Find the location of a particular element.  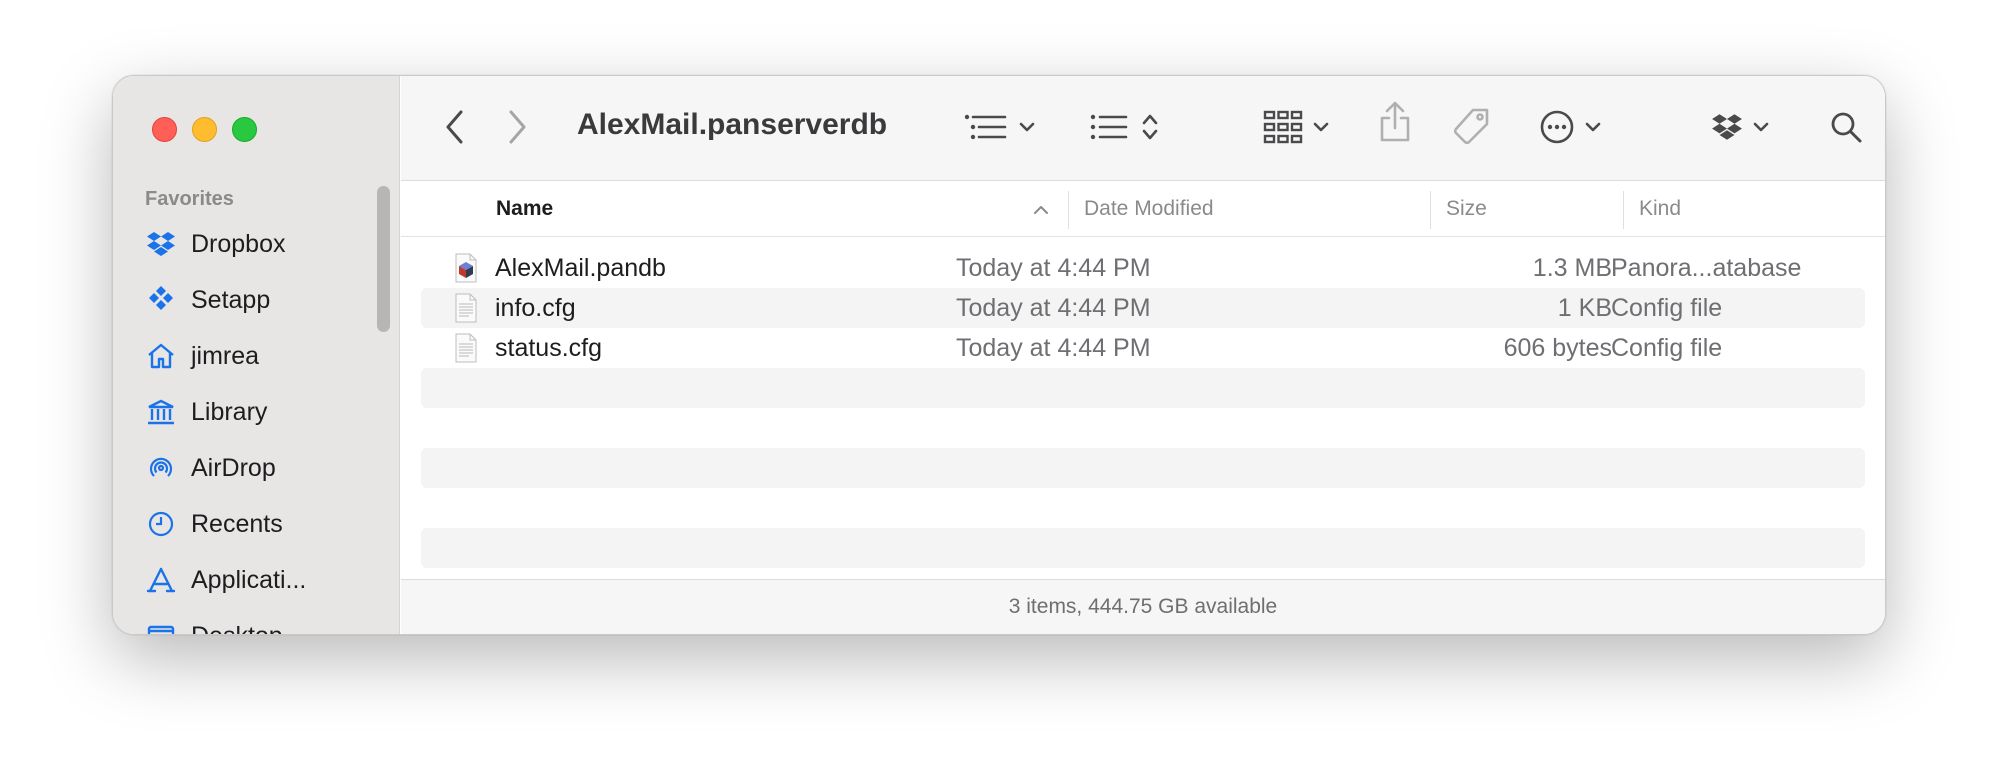

file-kind: Panora...atabase is located at coordinates (1706, 268).